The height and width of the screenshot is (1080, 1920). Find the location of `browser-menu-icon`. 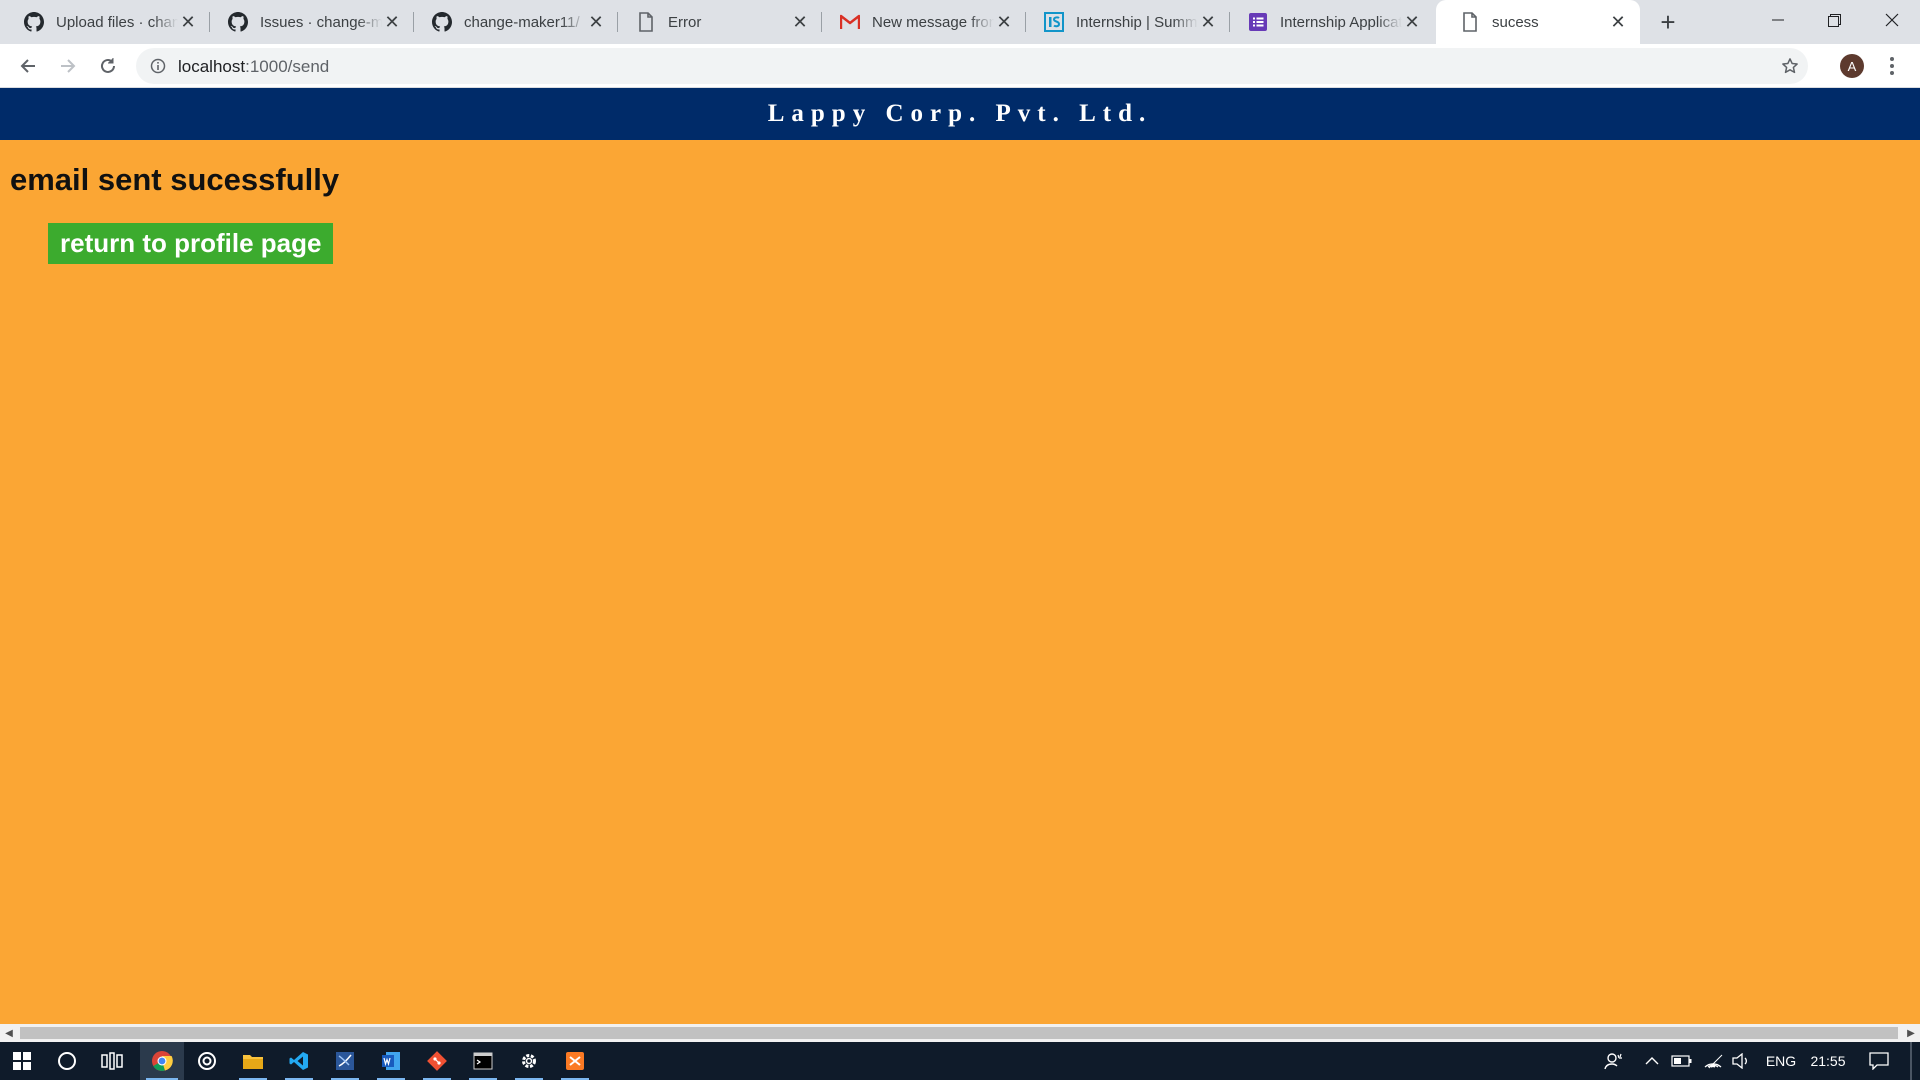

browser-menu-icon is located at coordinates (1892, 66).